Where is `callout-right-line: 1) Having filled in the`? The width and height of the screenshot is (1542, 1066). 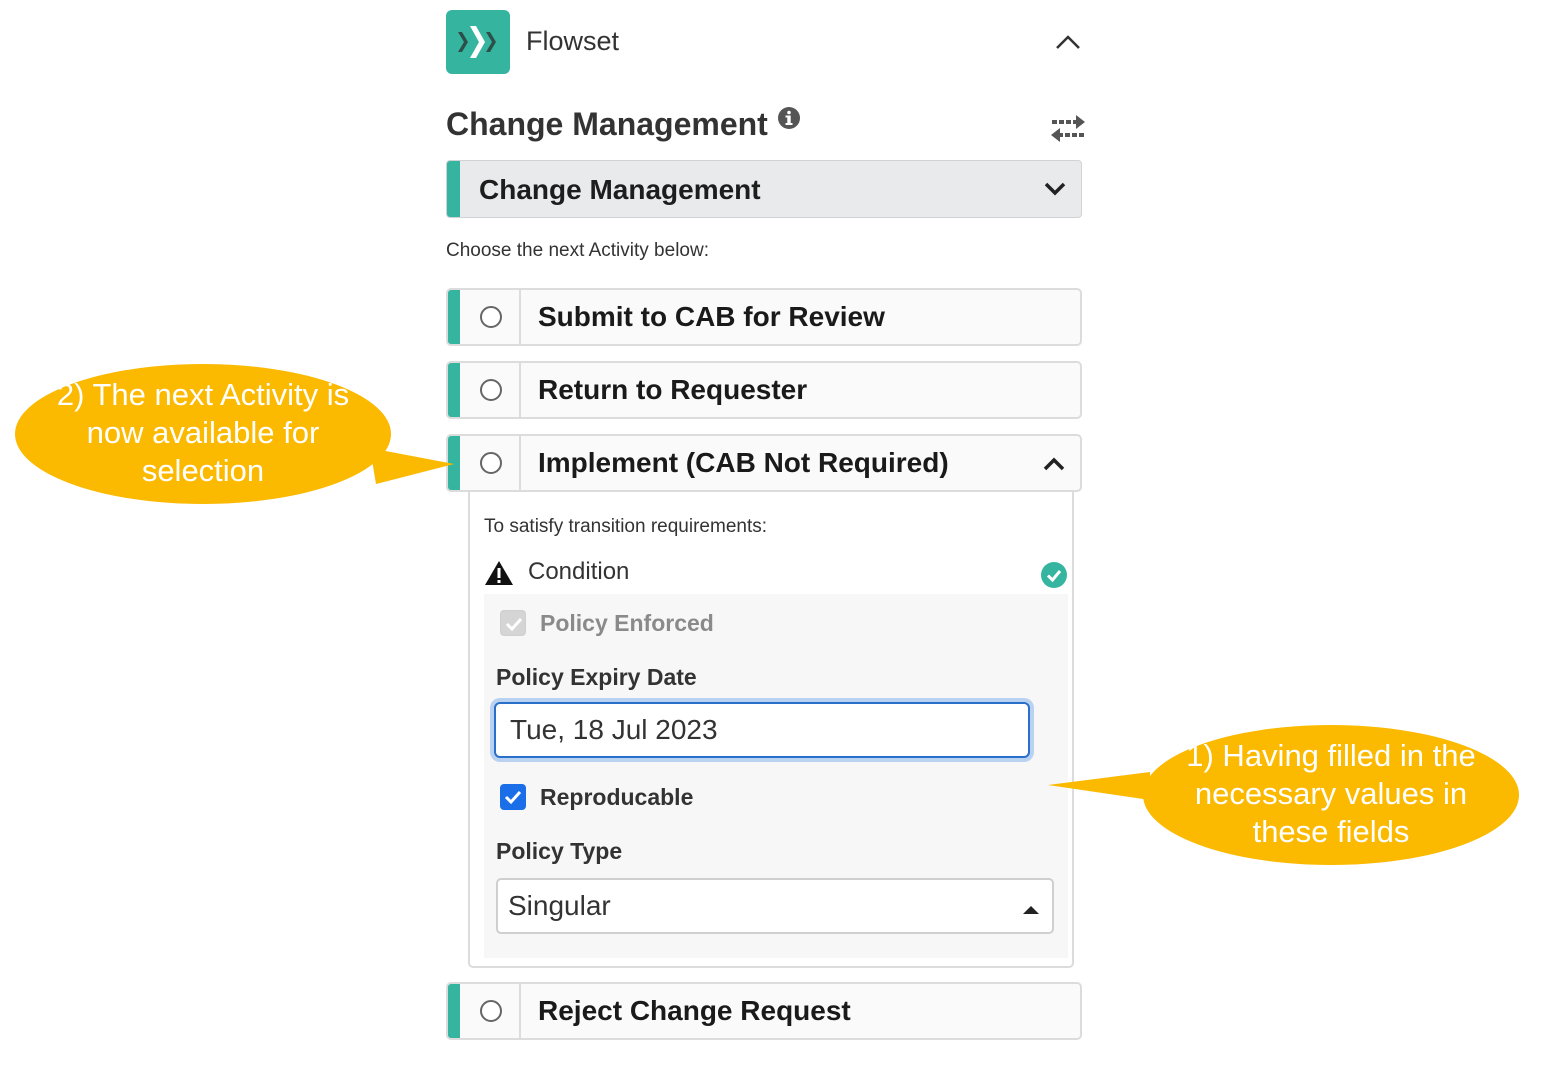
callout-right-line: 1) Having filled in the is located at coordinates (1331, 755).